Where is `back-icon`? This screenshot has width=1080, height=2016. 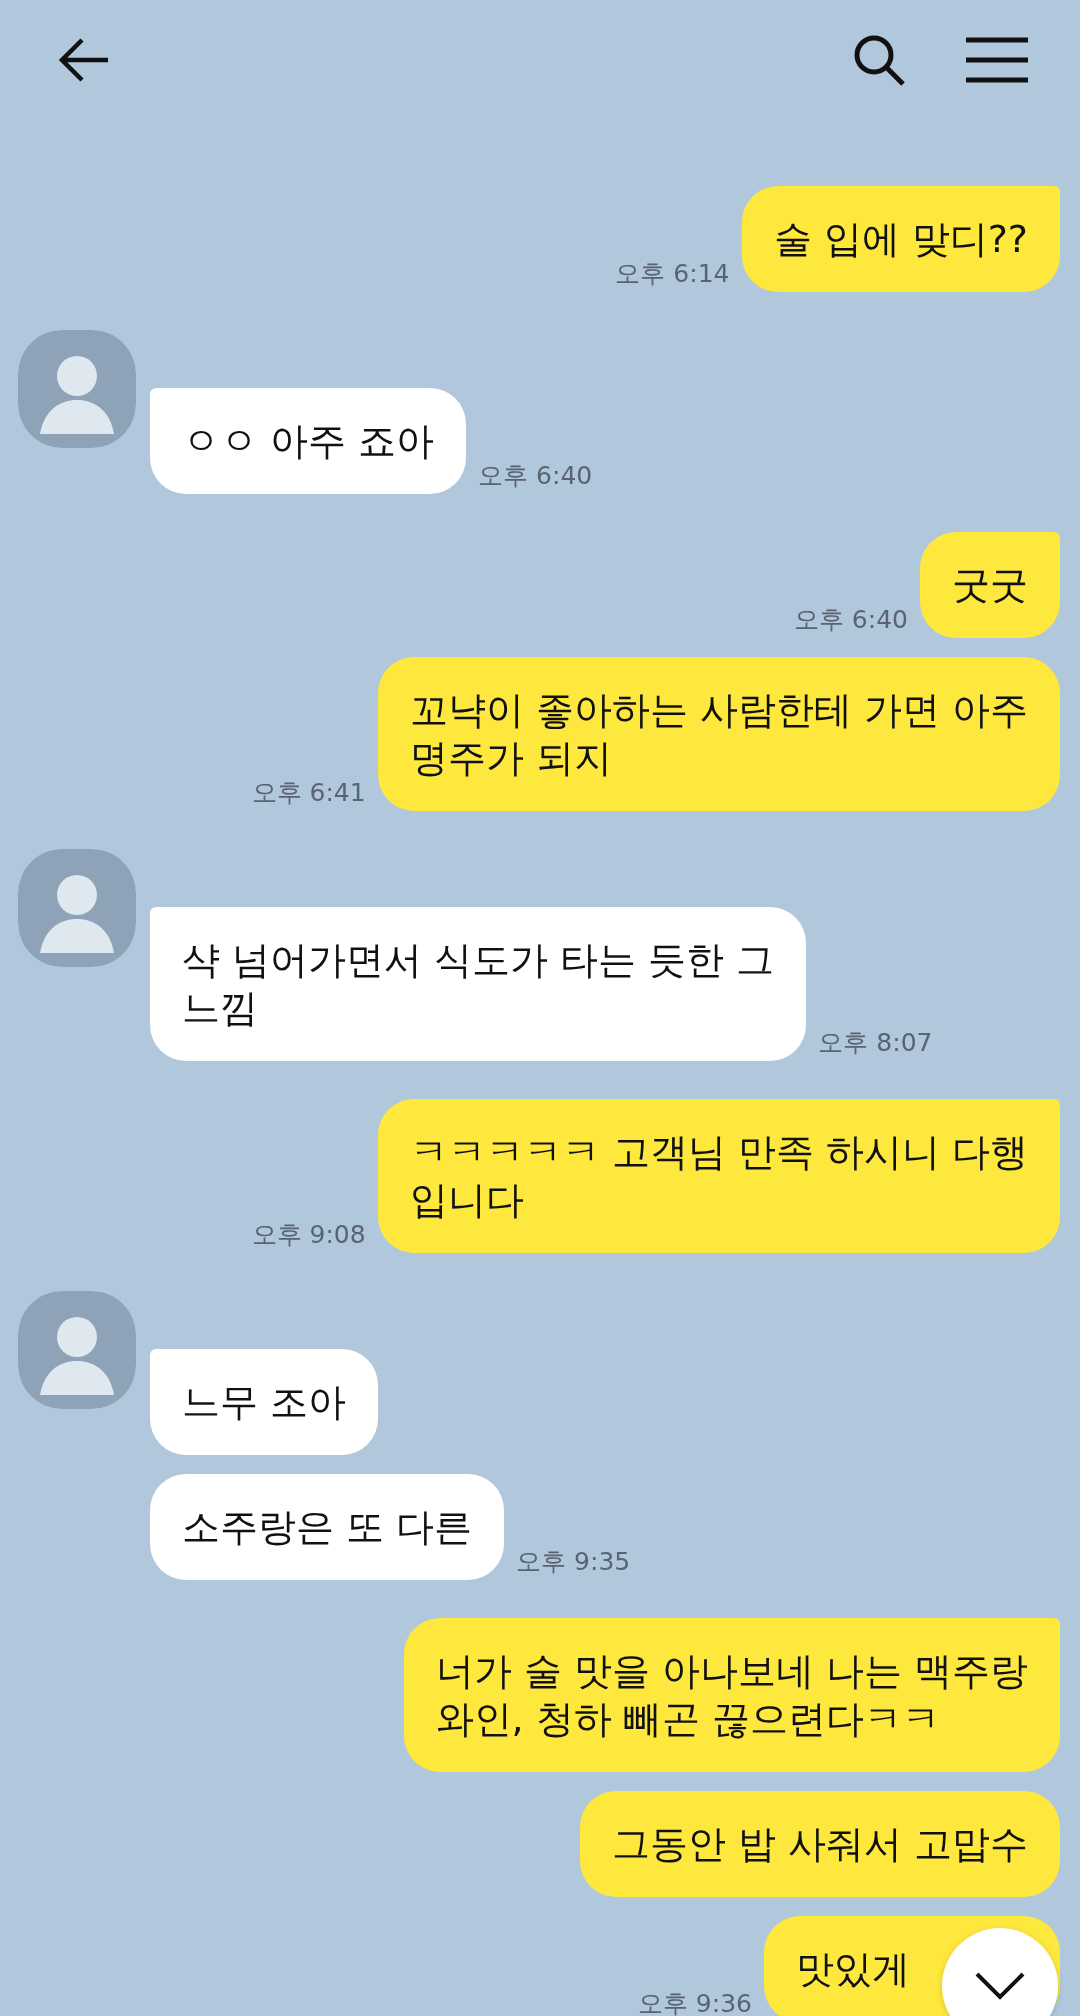
back-icon is located at coordinates (84, 60).